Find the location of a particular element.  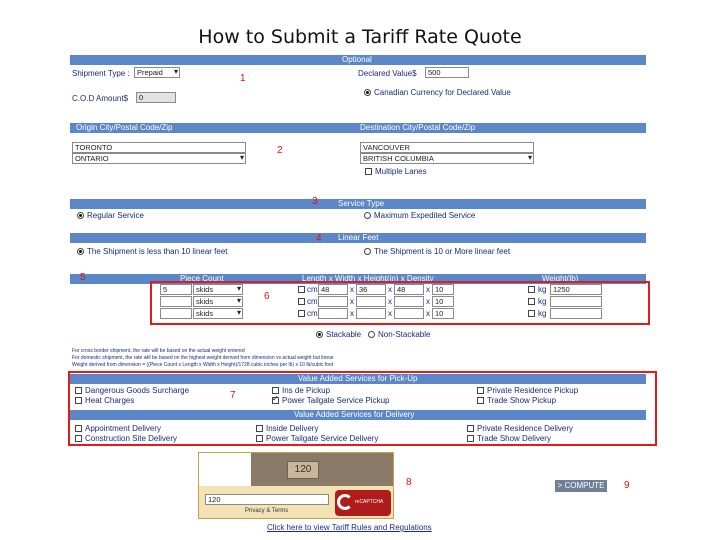

delivery-items-label: Appointment Delivery is located at coordinates (123, 428).